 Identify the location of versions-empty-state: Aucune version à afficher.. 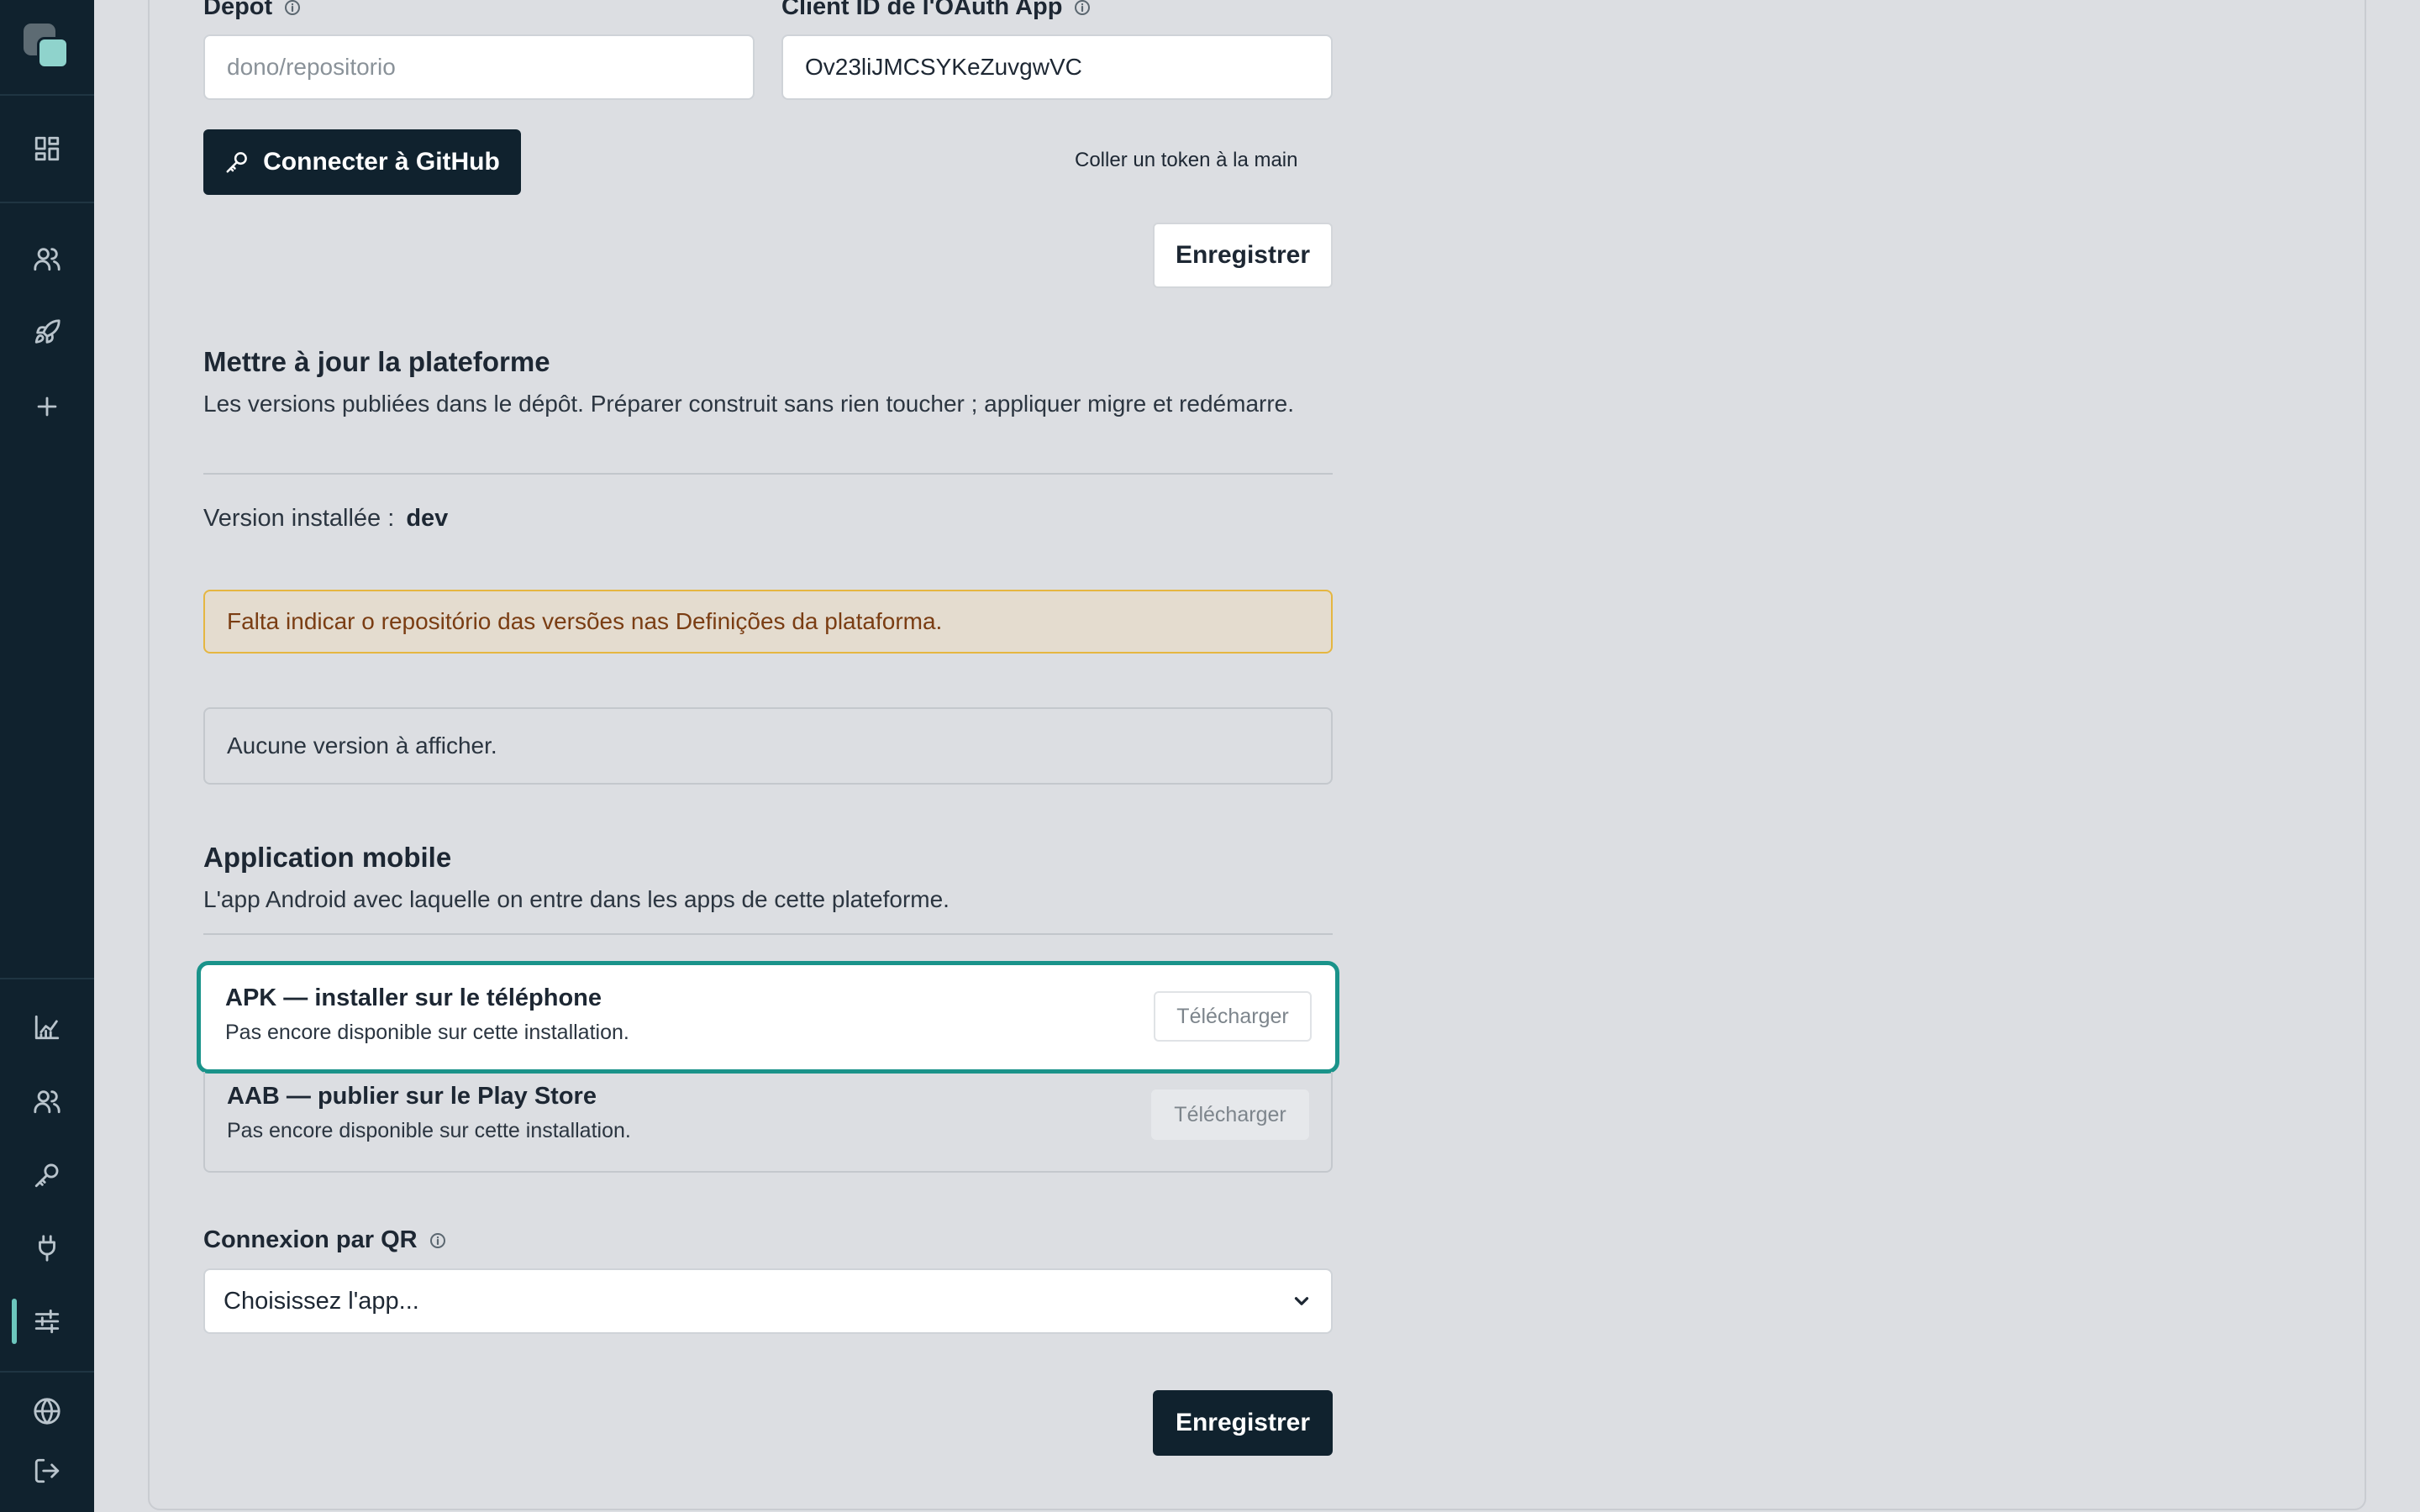
(768, 746).